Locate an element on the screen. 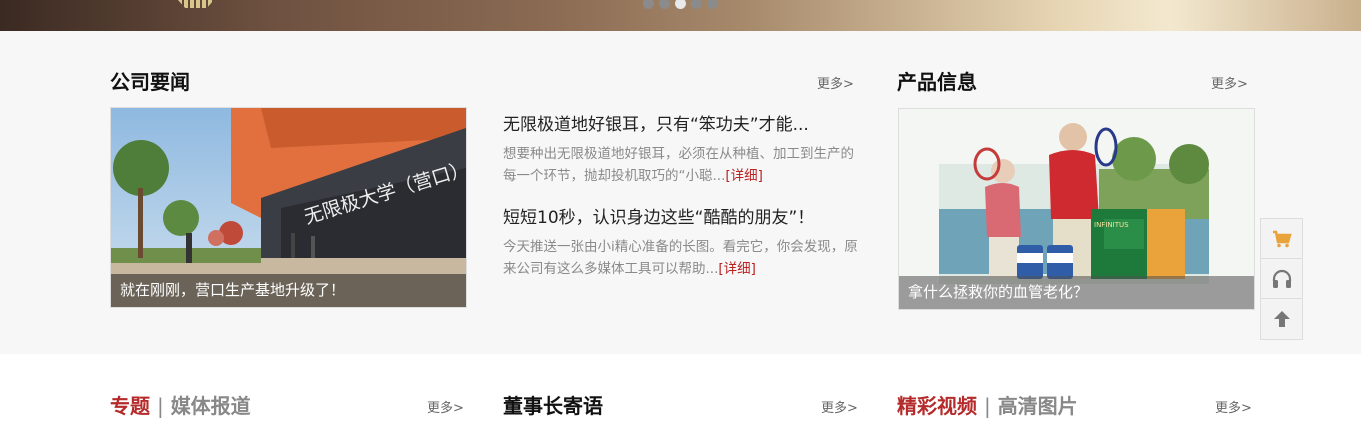 This screenshot has width=1361, height=426. tab-videos: 精彩视频 is located at coordinates (937, 406).